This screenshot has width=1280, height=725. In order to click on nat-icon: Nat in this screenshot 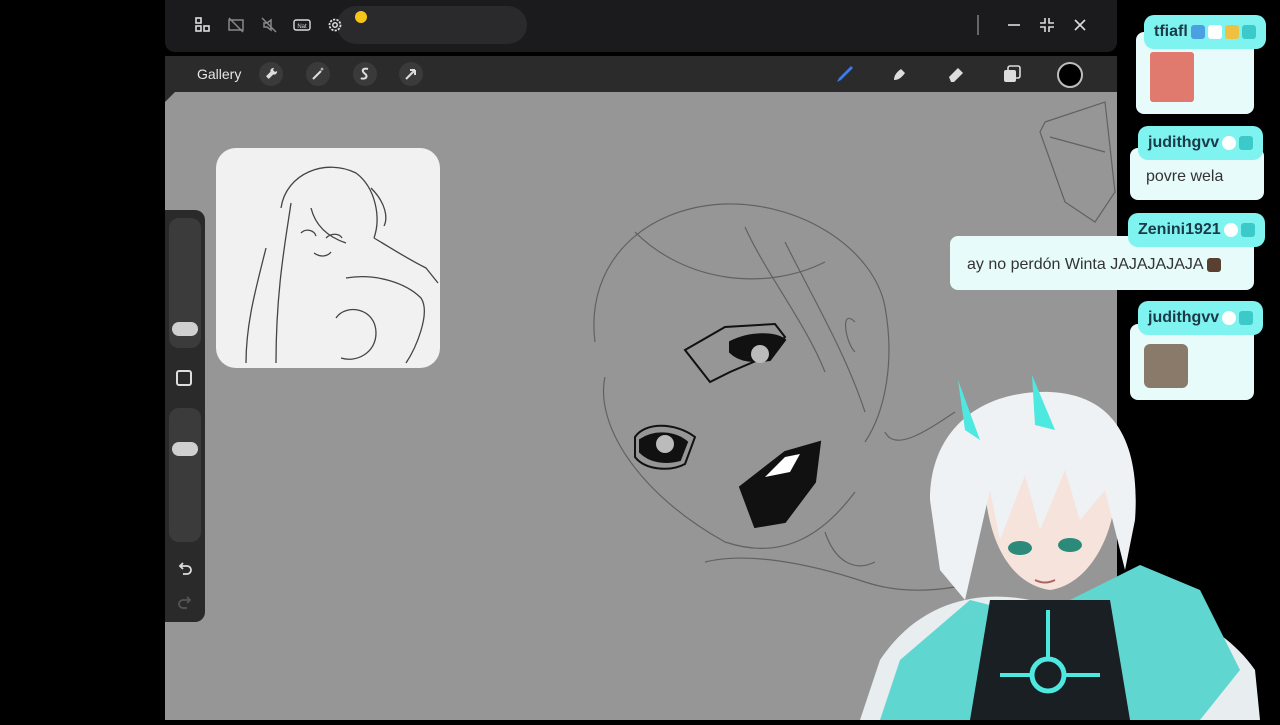, I will do `click(302, 25)`.